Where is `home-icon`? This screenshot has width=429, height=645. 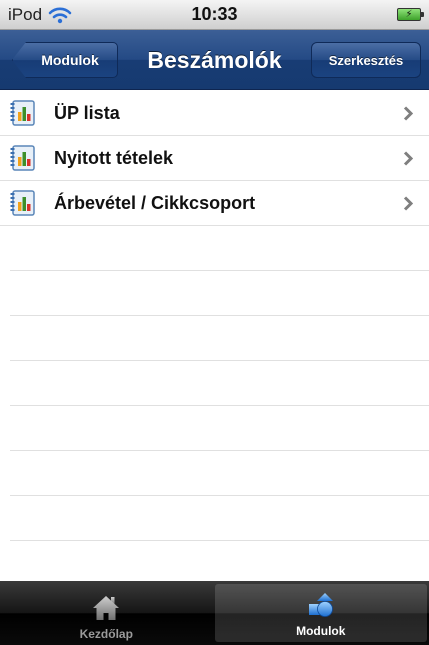 home-icon is located at coordinates (106, 608).